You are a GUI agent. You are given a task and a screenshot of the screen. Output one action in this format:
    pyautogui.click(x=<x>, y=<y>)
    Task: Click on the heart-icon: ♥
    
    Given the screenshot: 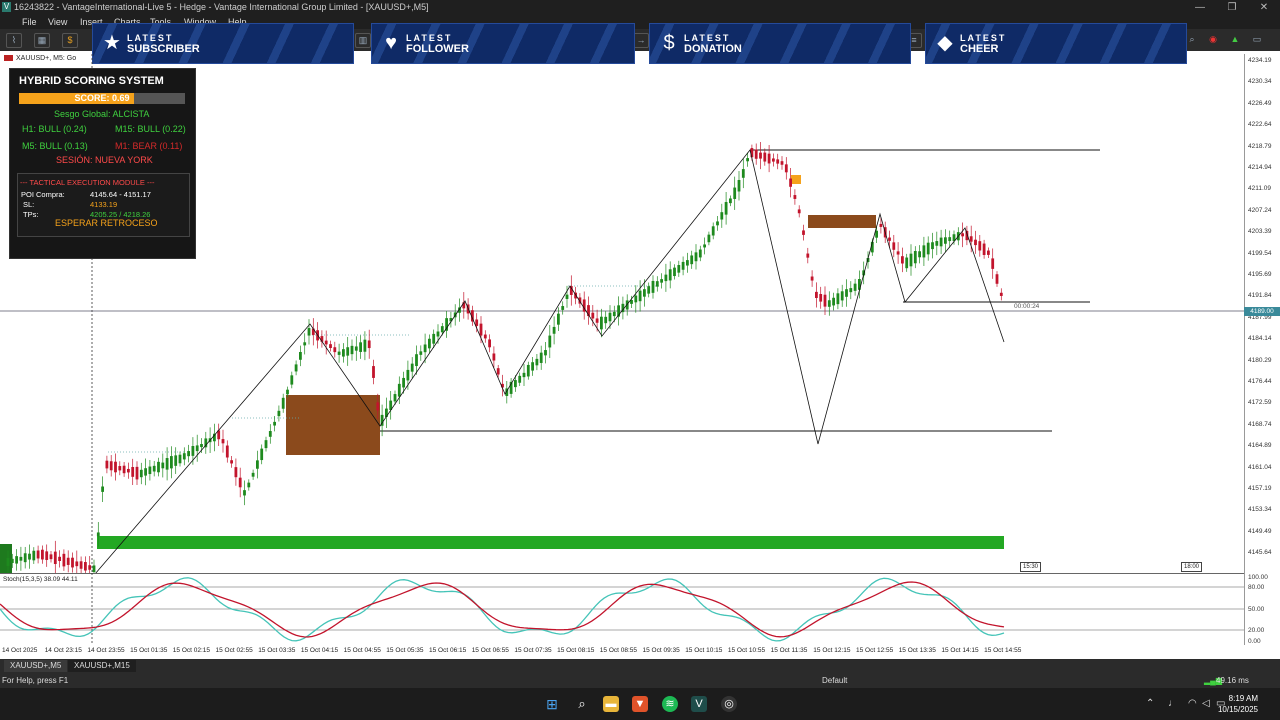 What is the action you would take?
    pyautogui.click(x=391, y=43)
    